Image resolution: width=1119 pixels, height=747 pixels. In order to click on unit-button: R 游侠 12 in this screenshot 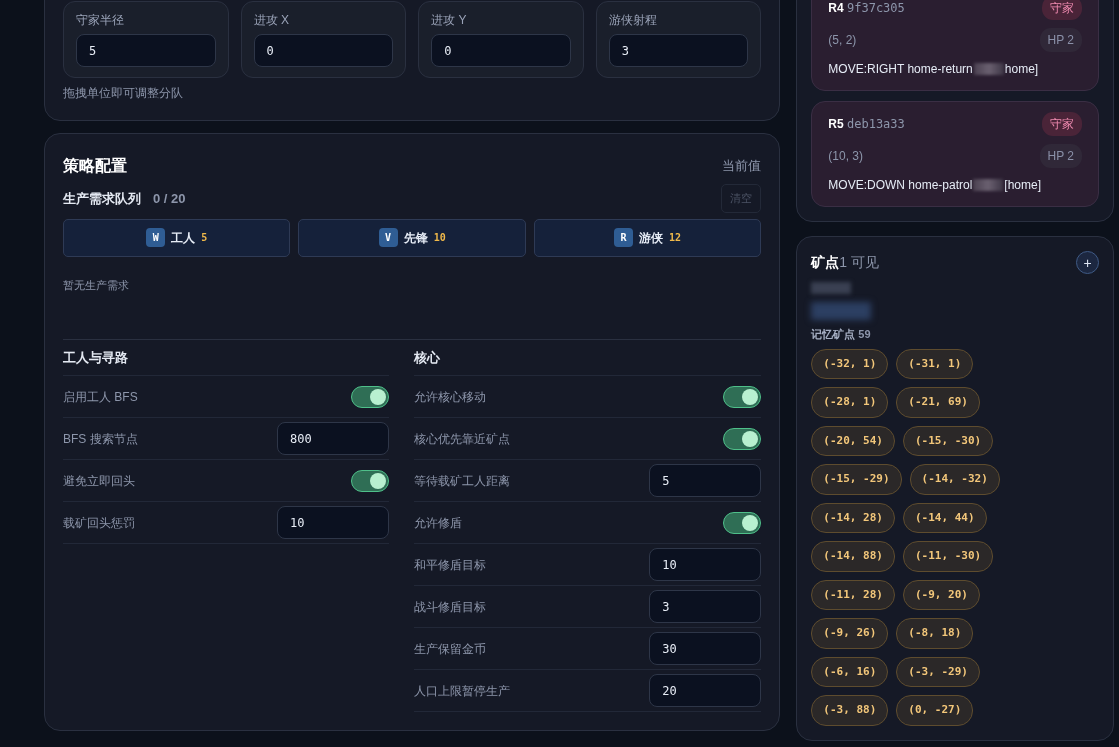, I will do `click(647, 237)`.